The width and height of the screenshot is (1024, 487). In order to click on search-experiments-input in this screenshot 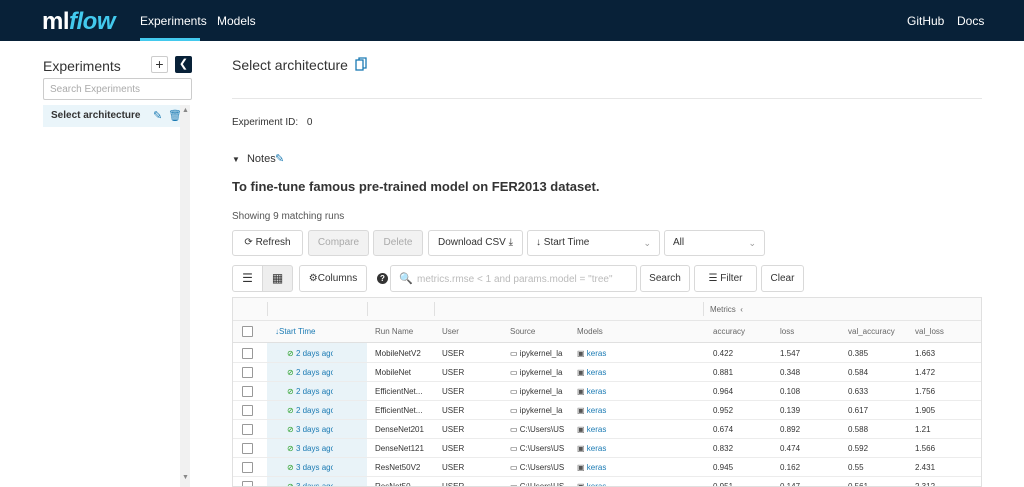, I will do `click(117, 89)`.